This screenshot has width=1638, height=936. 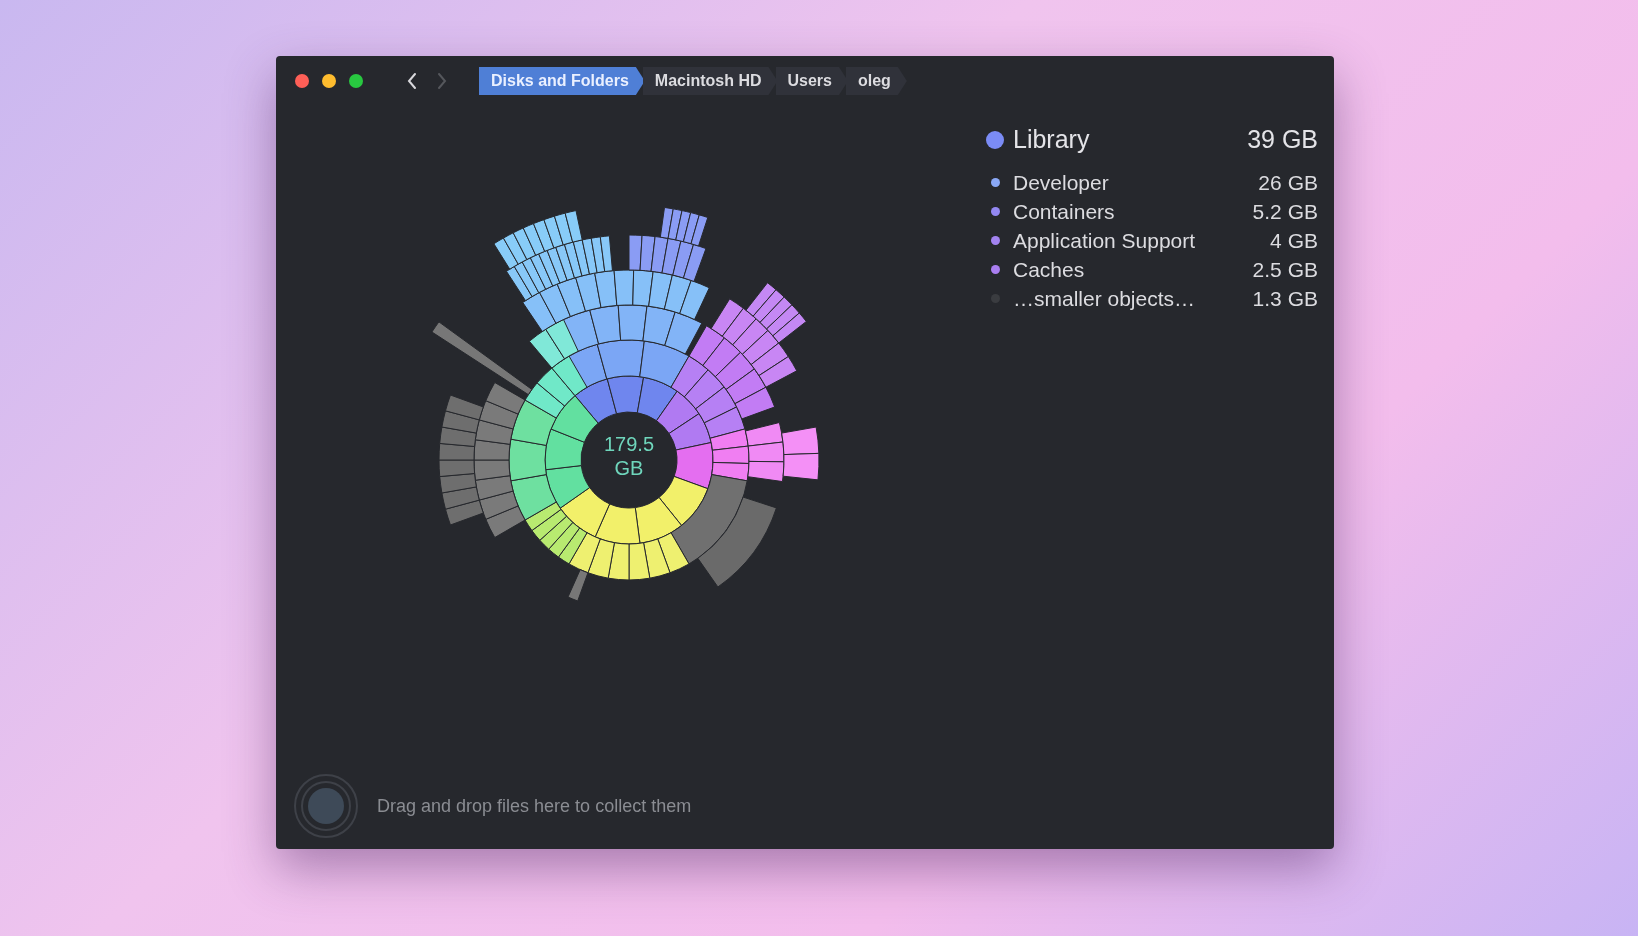 What do you see at coordinates (629, 456) in the screenshot?
I see `total-size-label: 179.5 GB` at bounding box center [629, 456].